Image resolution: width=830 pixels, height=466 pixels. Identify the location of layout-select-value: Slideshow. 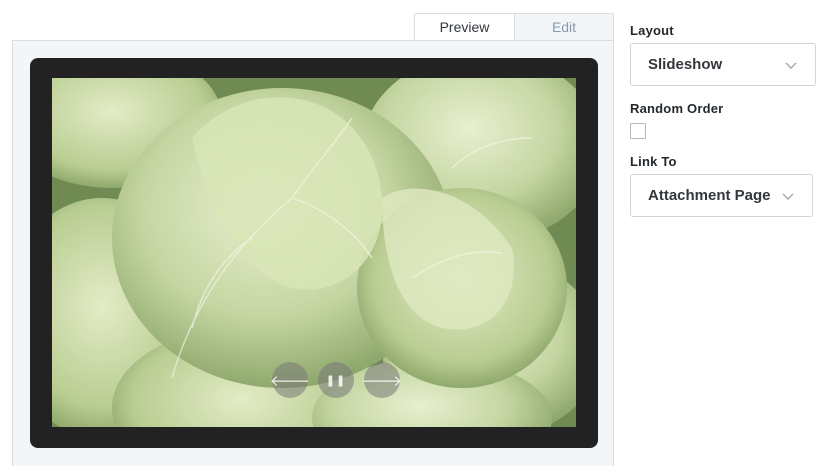
(685, 64).